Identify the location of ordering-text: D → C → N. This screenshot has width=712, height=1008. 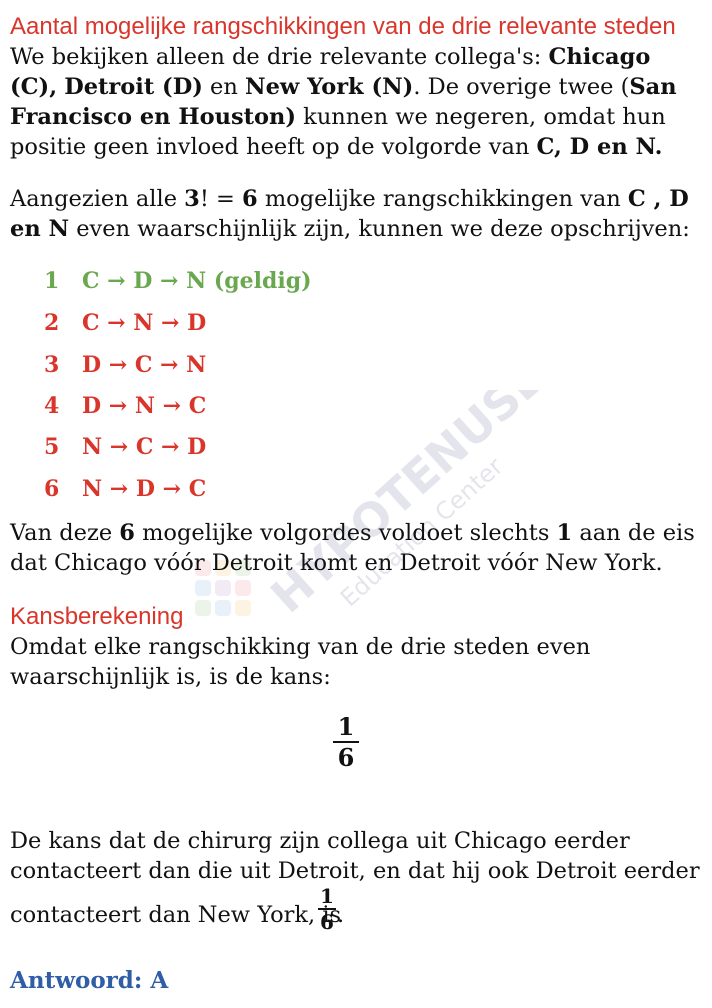
(144, 365).